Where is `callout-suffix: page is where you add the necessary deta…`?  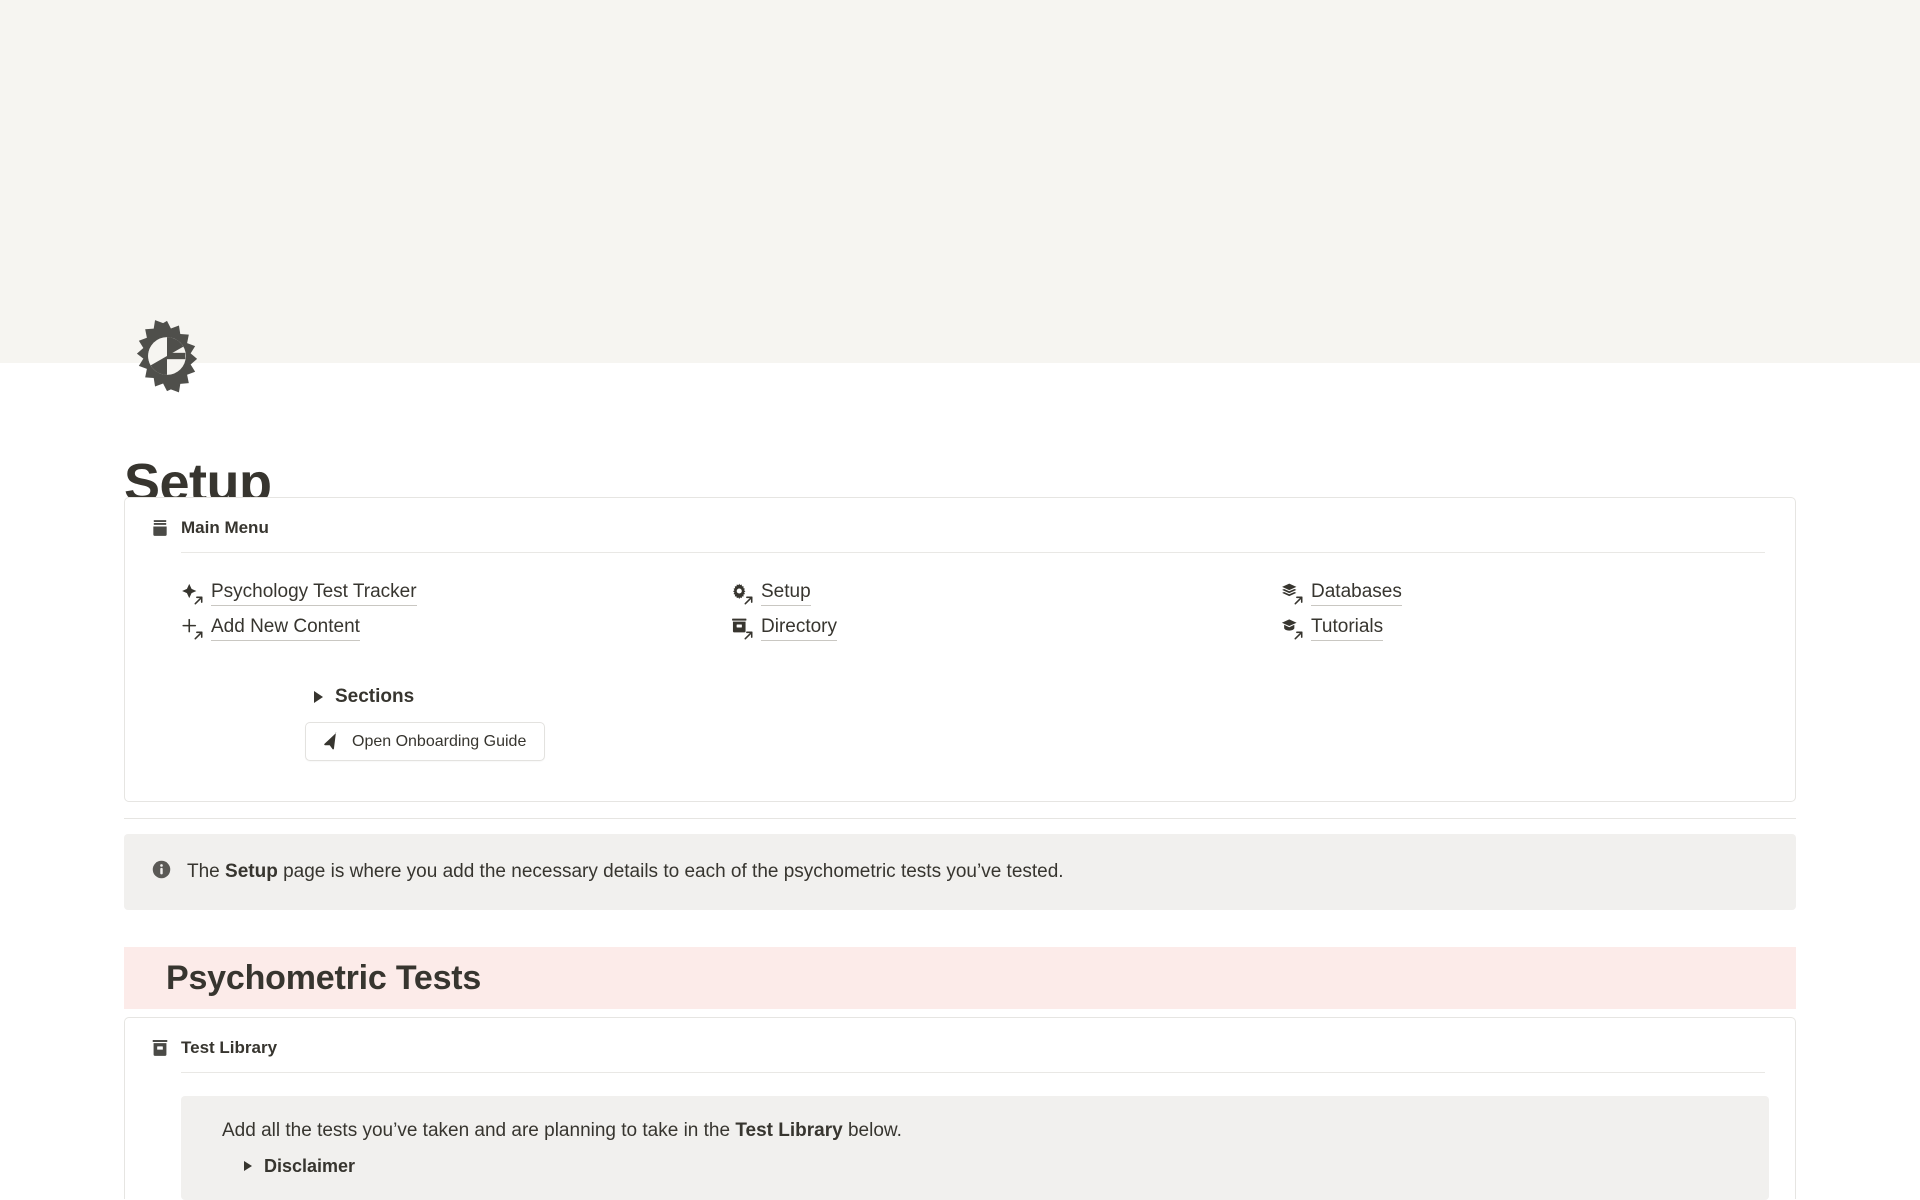 callout-suffix: page is where you add the necessary deta… is located at coordinates (670, 871).